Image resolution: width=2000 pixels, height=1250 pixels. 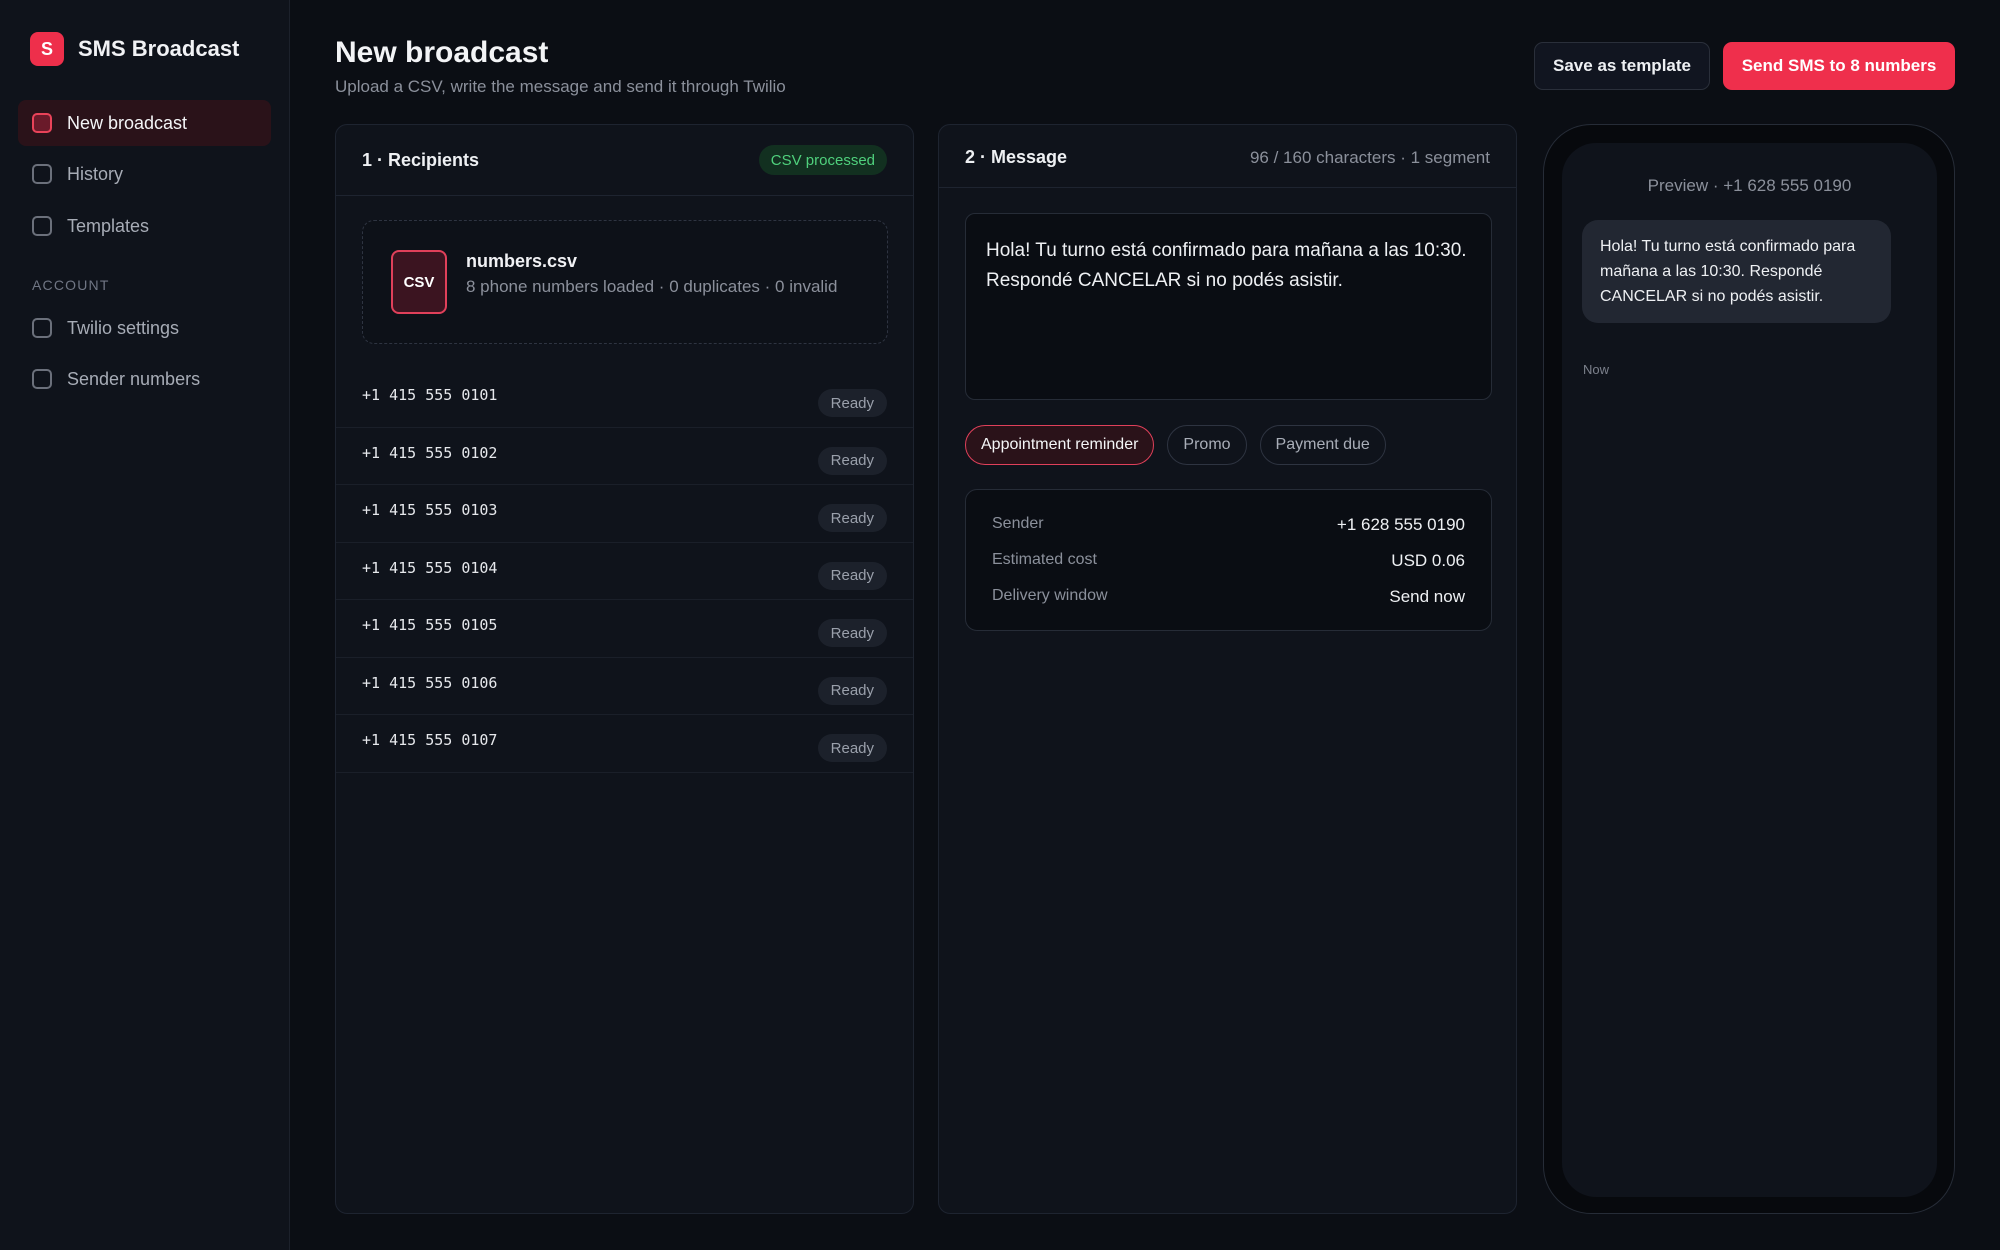 I want to click on recipient-row: +1 415 555 0102 Ready, so click(x=624, y=456).